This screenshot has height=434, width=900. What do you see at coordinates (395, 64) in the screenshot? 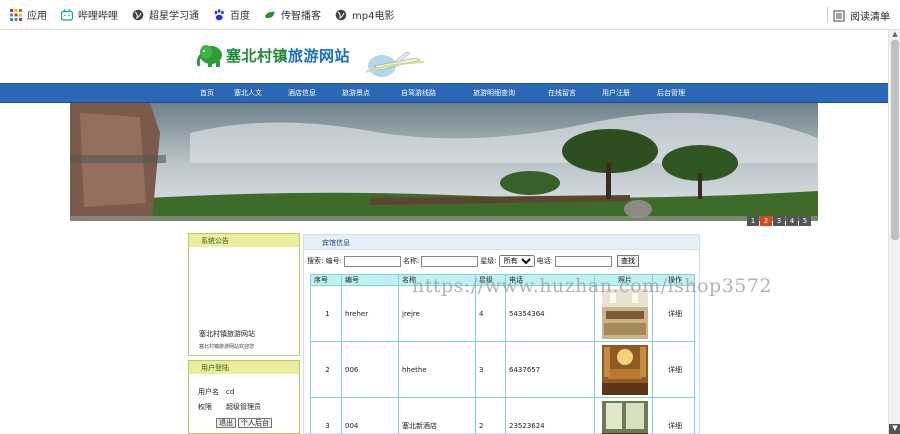
I see `airplane-logo-icon` at bounding box center [395, 64].